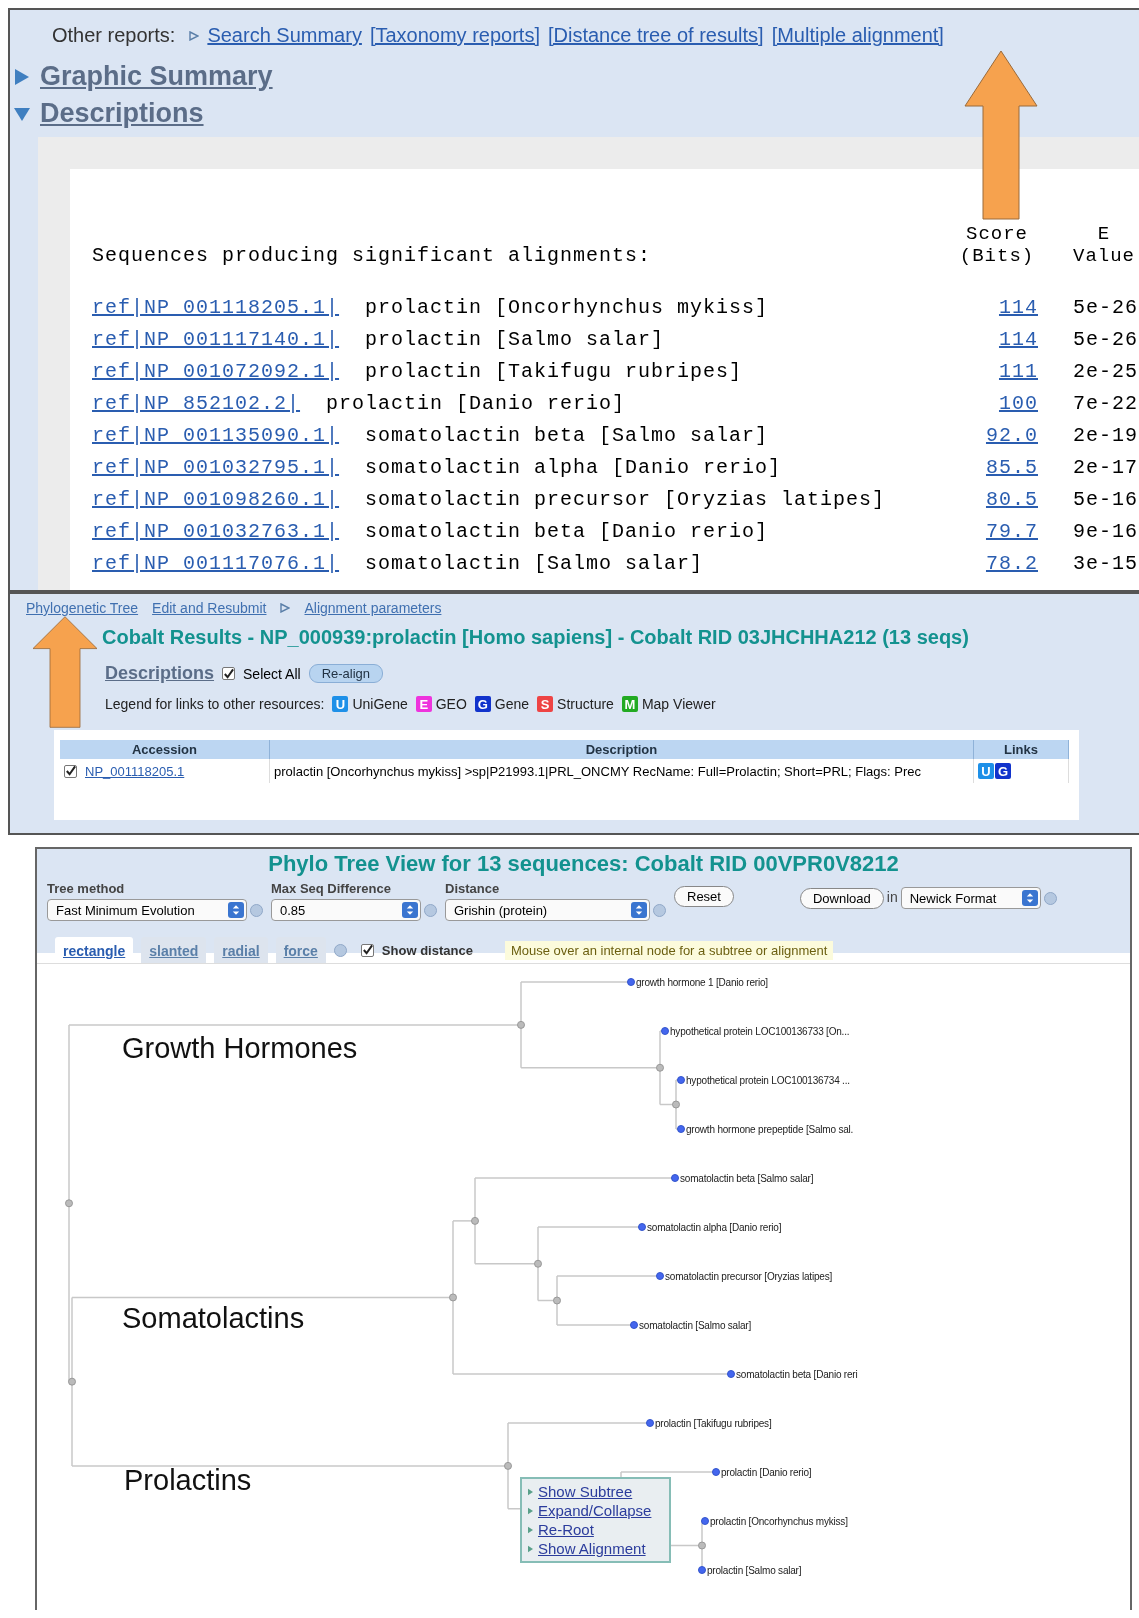 This screenshot has height=1618, width=1139. What do you see at coordinates (655, 35) in the screenshot?
I see `report-link: [Distance tree of results]` at bounding box center [655, 35].